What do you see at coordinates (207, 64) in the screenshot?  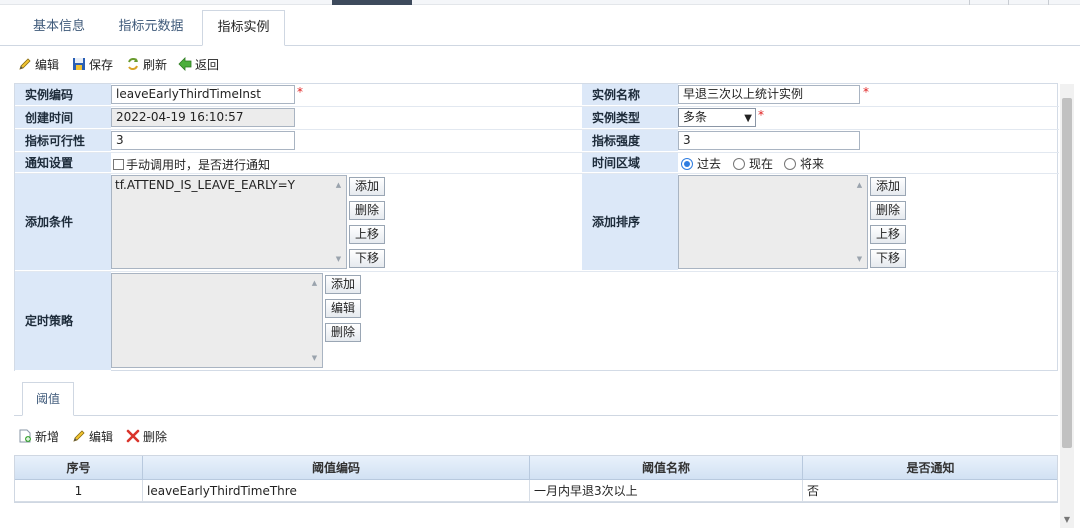 I see `back-button-label: 返回` at bounding box center [207, 64].